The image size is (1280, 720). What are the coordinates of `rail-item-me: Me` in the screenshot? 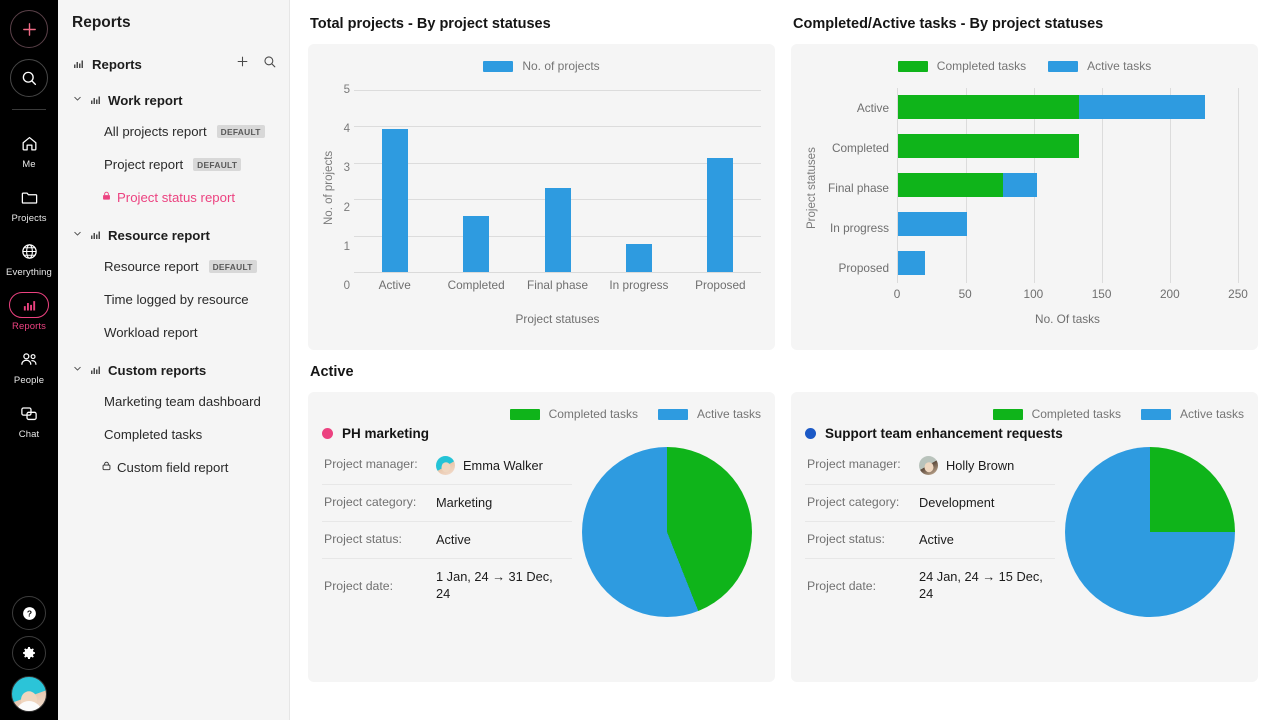 It's located at (29, 150).